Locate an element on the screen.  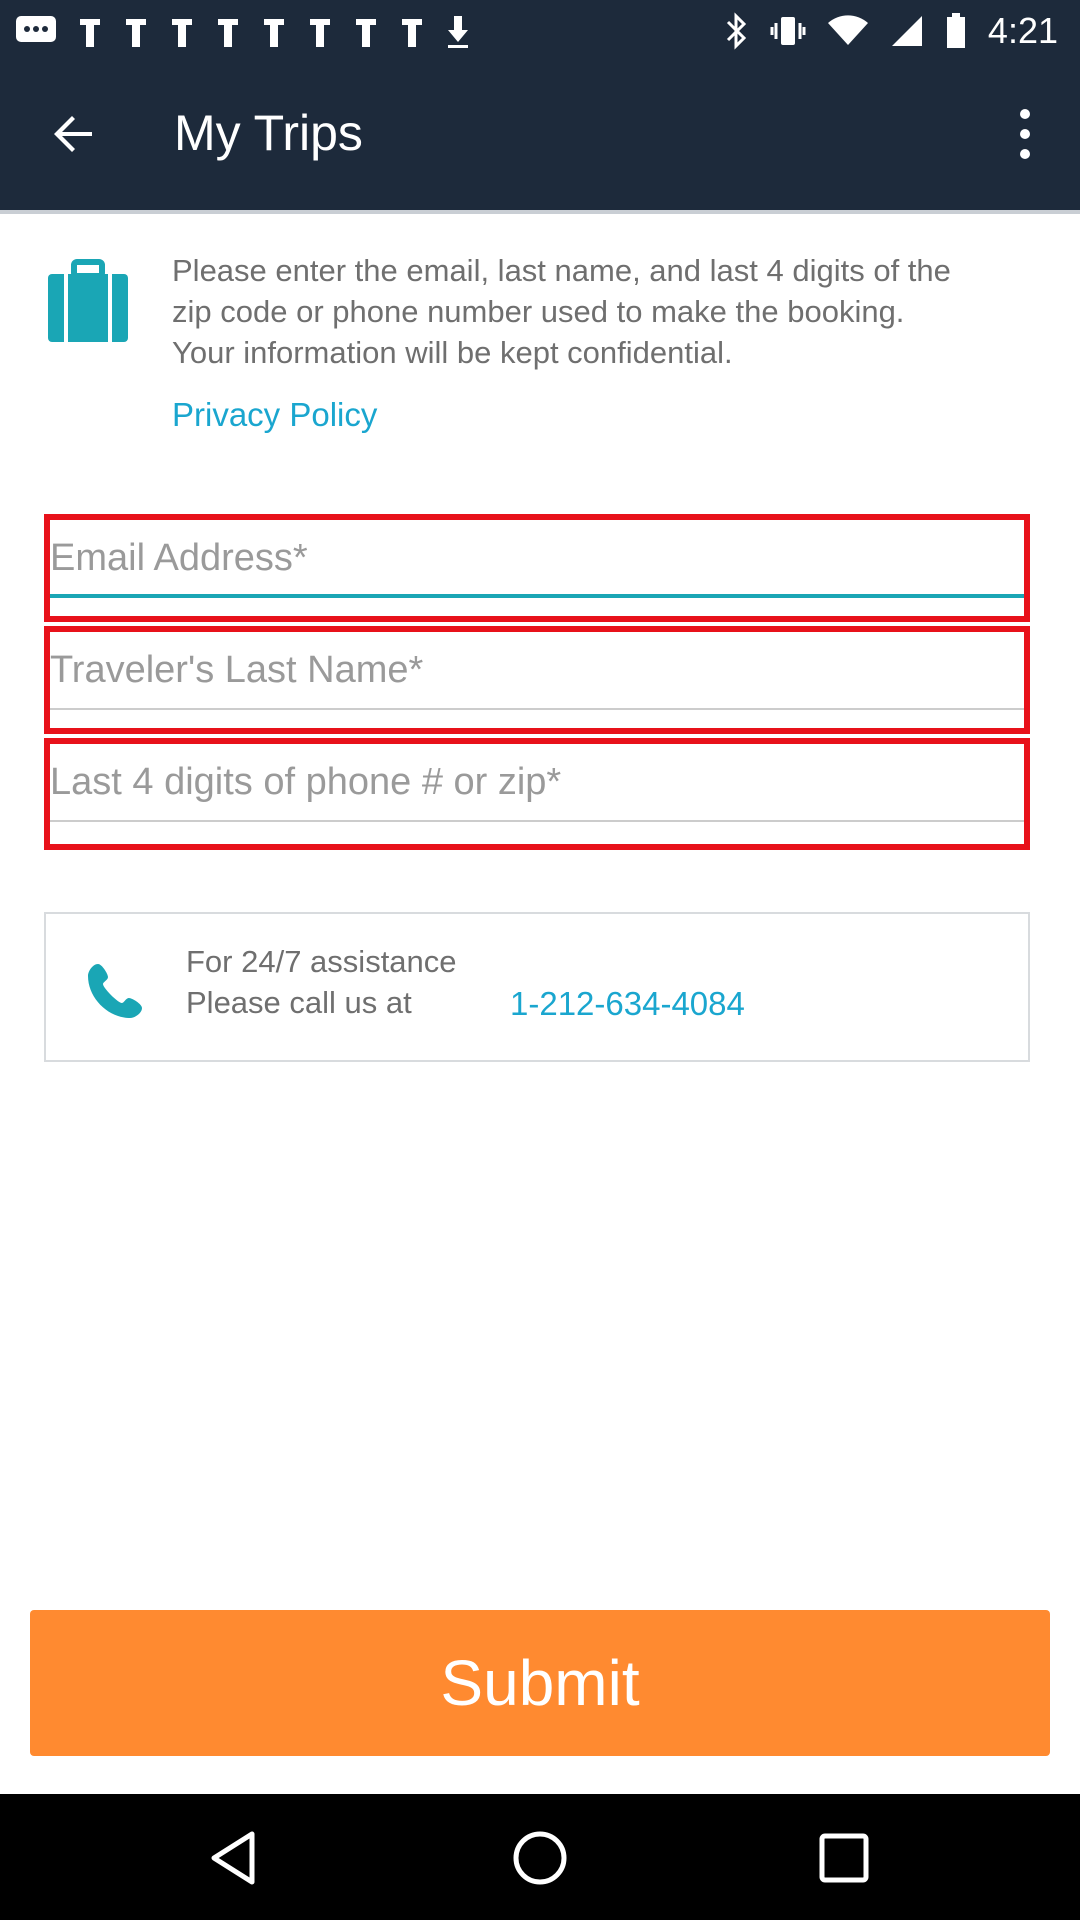
email-field-underline is located at coordinates (537, 596).